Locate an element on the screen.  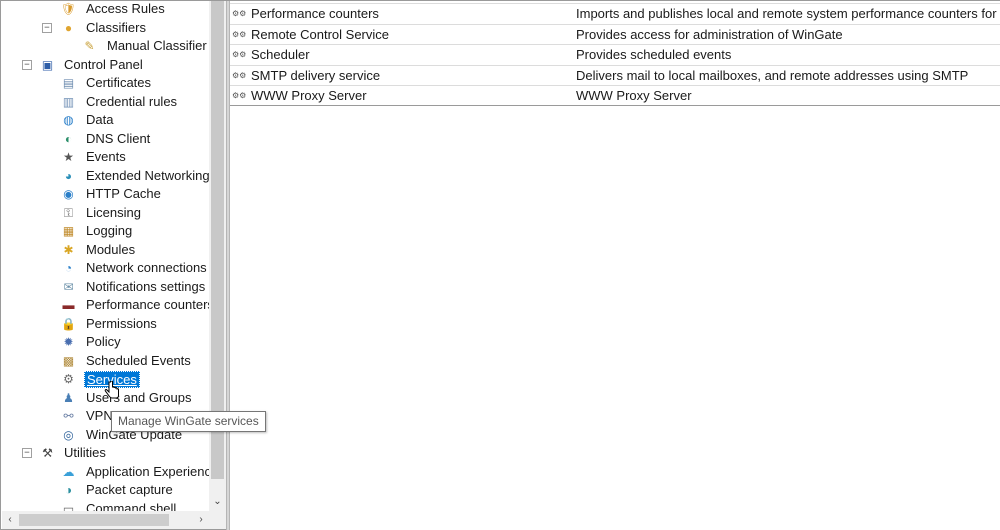
tree-item-http-cache: ◉ HTTP Cache is located at coordinates (106, 194).